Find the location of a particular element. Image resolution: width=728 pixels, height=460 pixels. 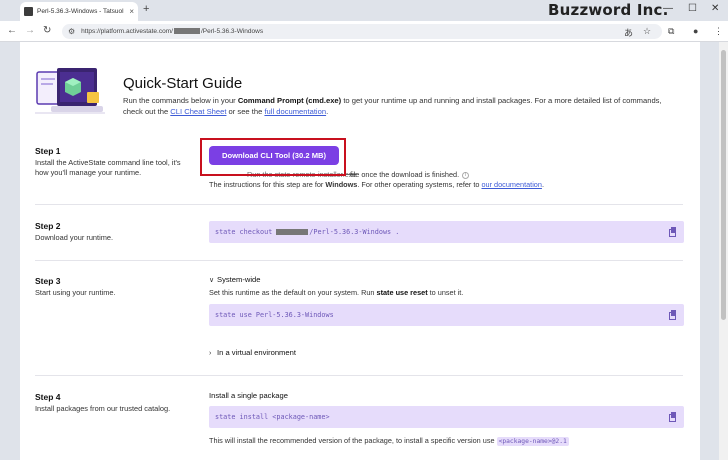

tab-title: Perl-5.36.3-Windows - Tatsuol is located at coordinates (80, 11).